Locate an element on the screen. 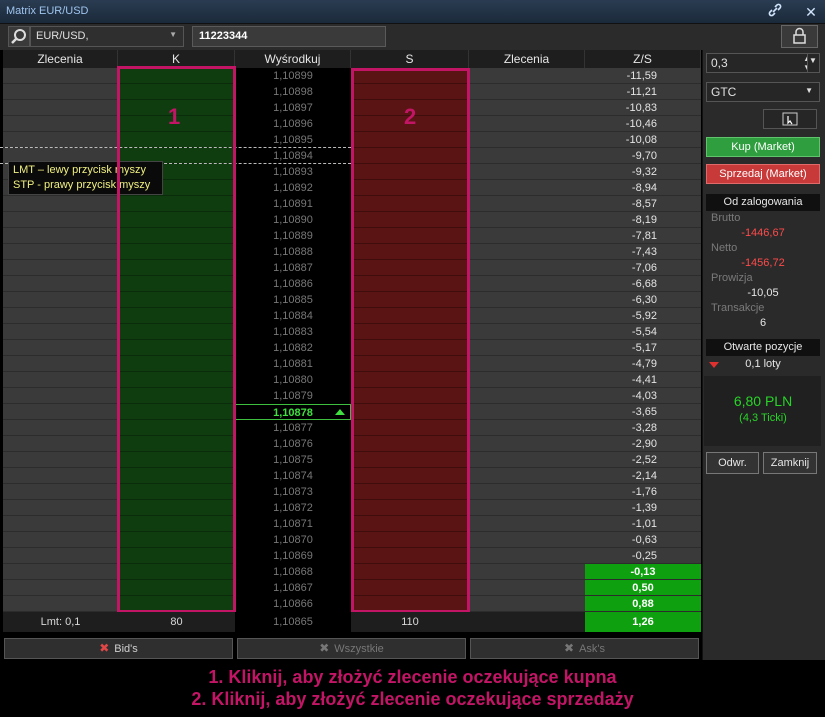  pl-cell: -8,19 is located at coordinates (643, 220).